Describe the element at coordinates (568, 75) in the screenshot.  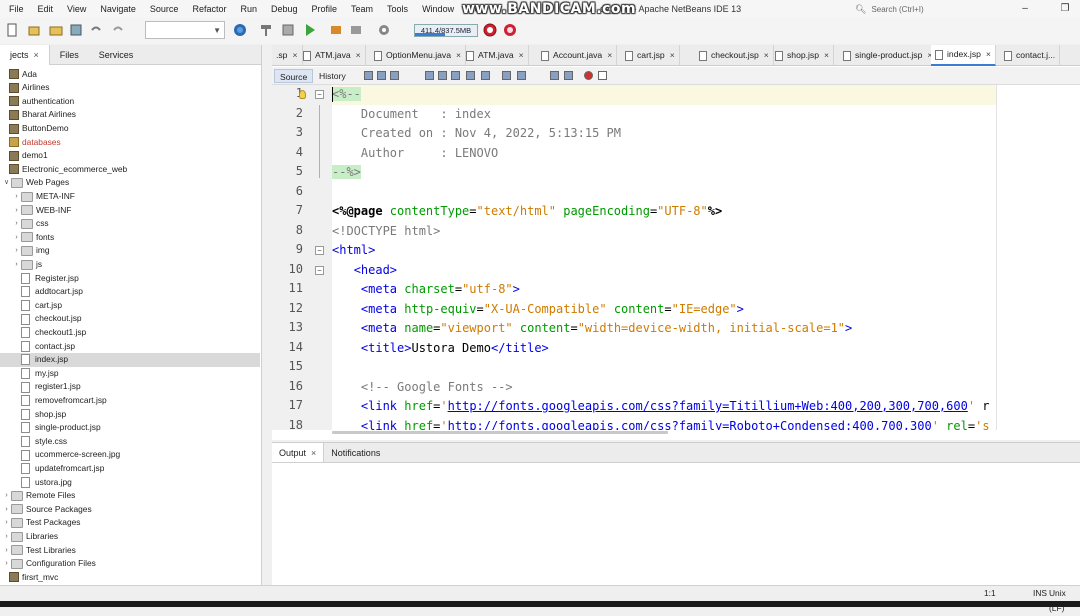
I see `shift-right-icon` at that location.